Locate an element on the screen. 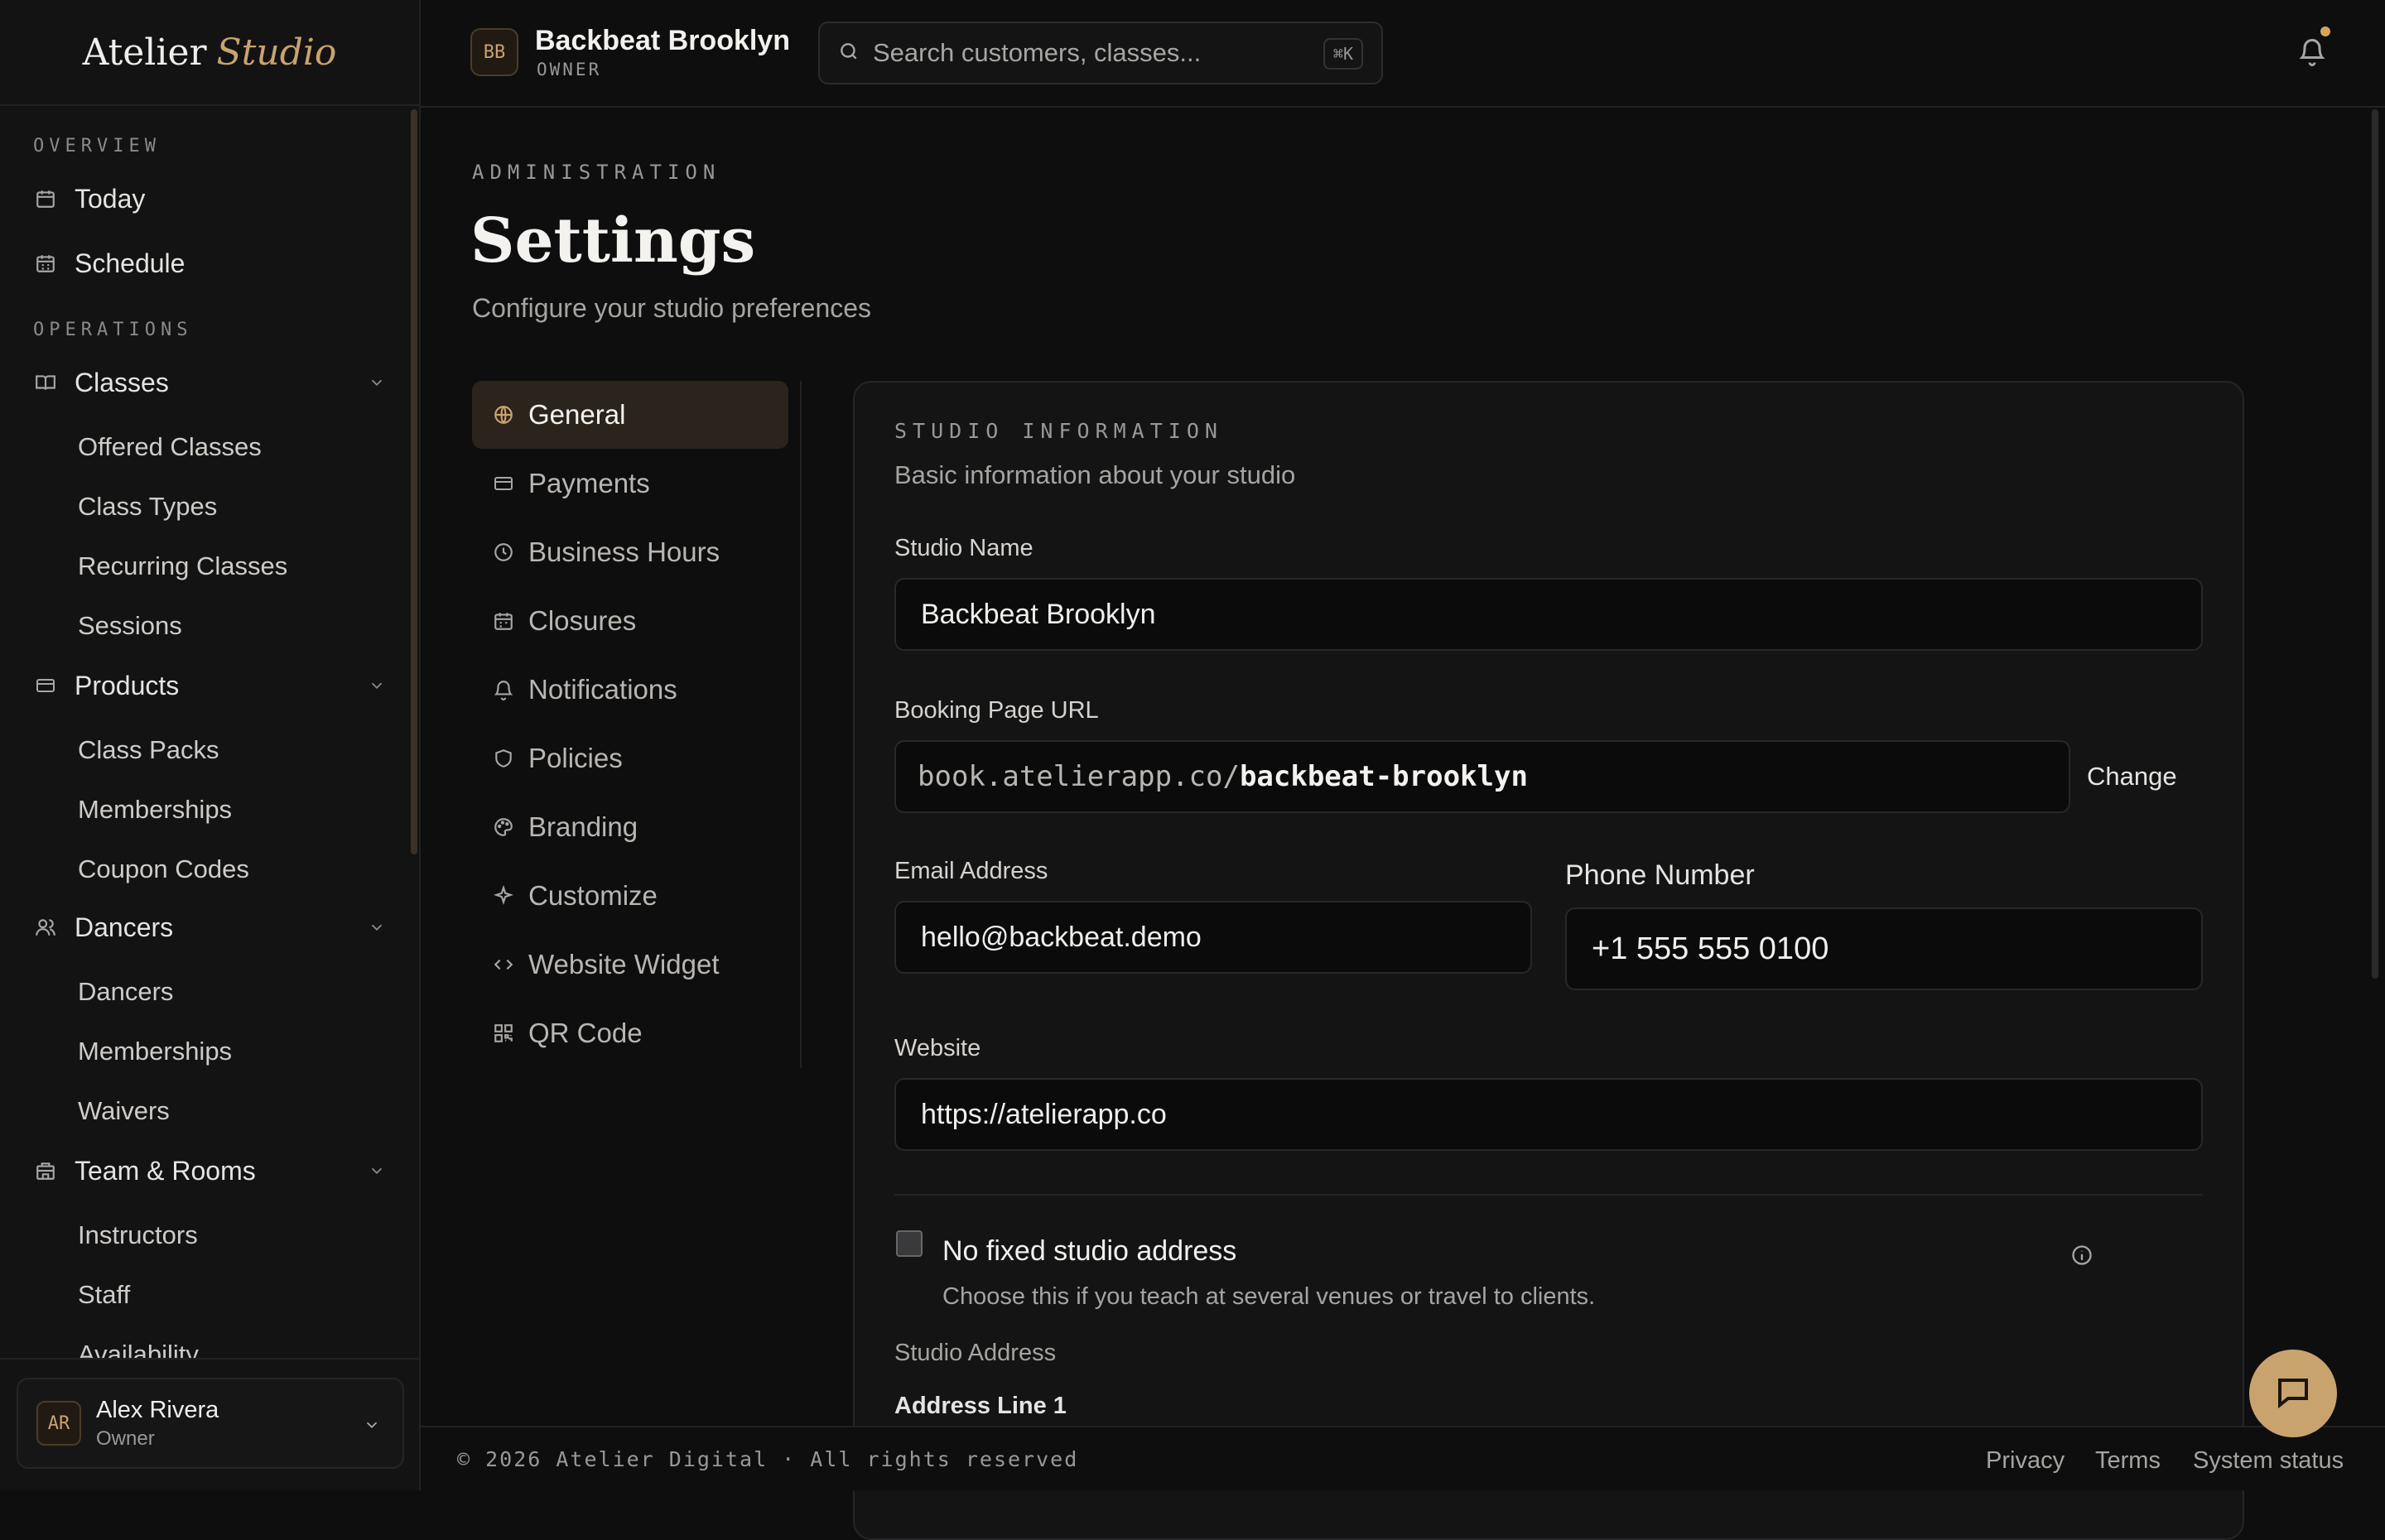 Image resolution: width=2385 pixels, height=1540 pixels. tab-policies: Policies is located at coordinates (630, 758).